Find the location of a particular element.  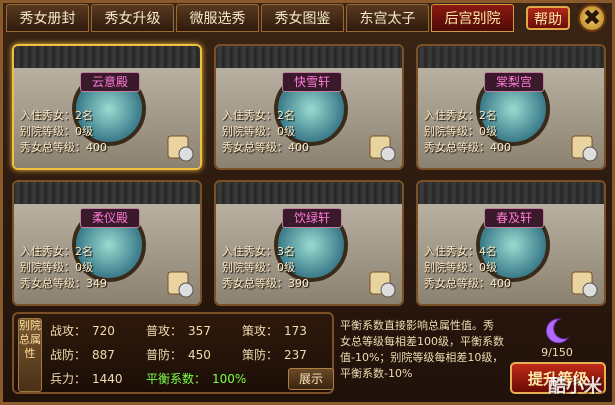

close-button: ✖ is located at coordinates (592, 18).